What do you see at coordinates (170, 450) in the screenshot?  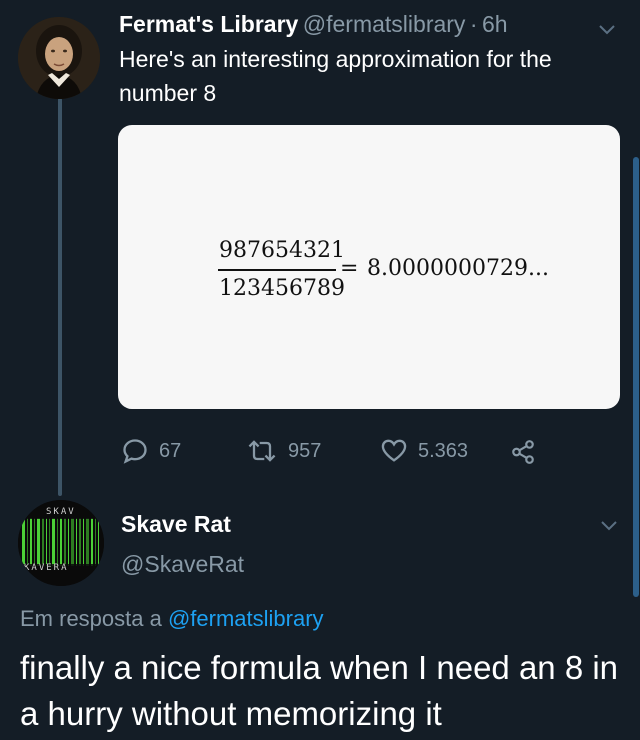 I see `reply-count: 67` at bounding box center [170, 450].